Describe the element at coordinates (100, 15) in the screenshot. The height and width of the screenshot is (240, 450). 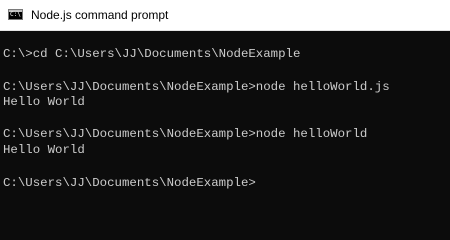
I see `window-title: Node.js command prompt` at that location.